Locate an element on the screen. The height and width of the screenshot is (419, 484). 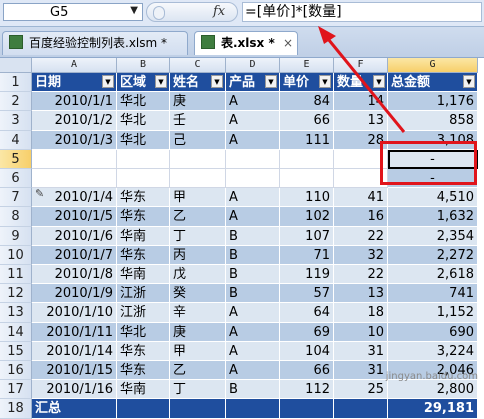
table-cell: 690 is located at coordinates (433, 332).